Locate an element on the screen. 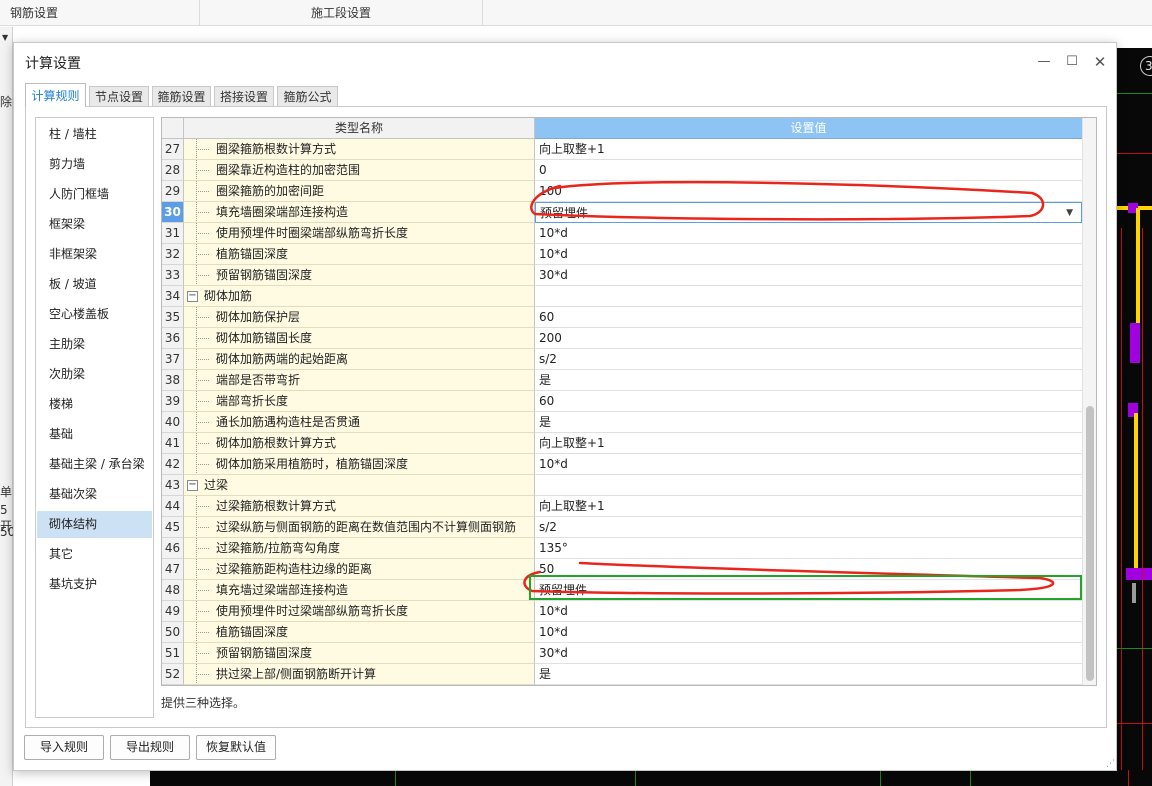  category-item: 人防门框墙 is located at coordinates (94, 194).